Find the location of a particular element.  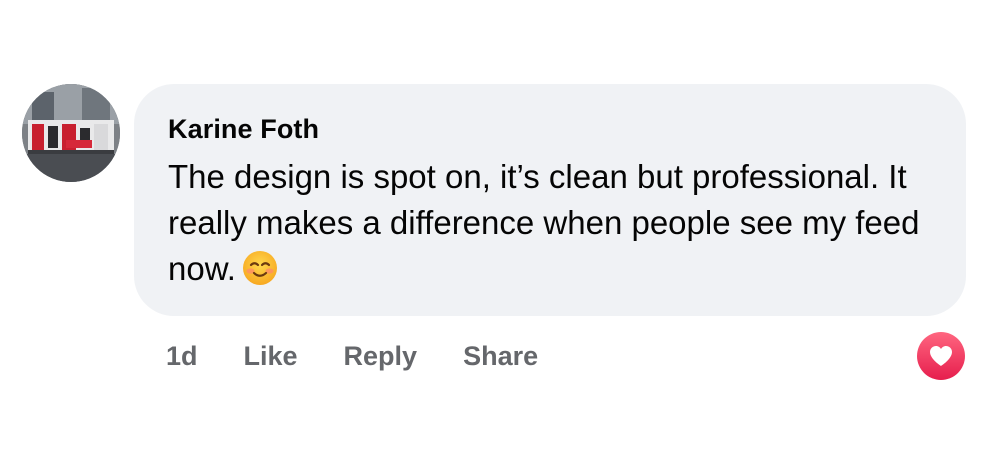

share-button: Share is located at coordinates (500, 356).